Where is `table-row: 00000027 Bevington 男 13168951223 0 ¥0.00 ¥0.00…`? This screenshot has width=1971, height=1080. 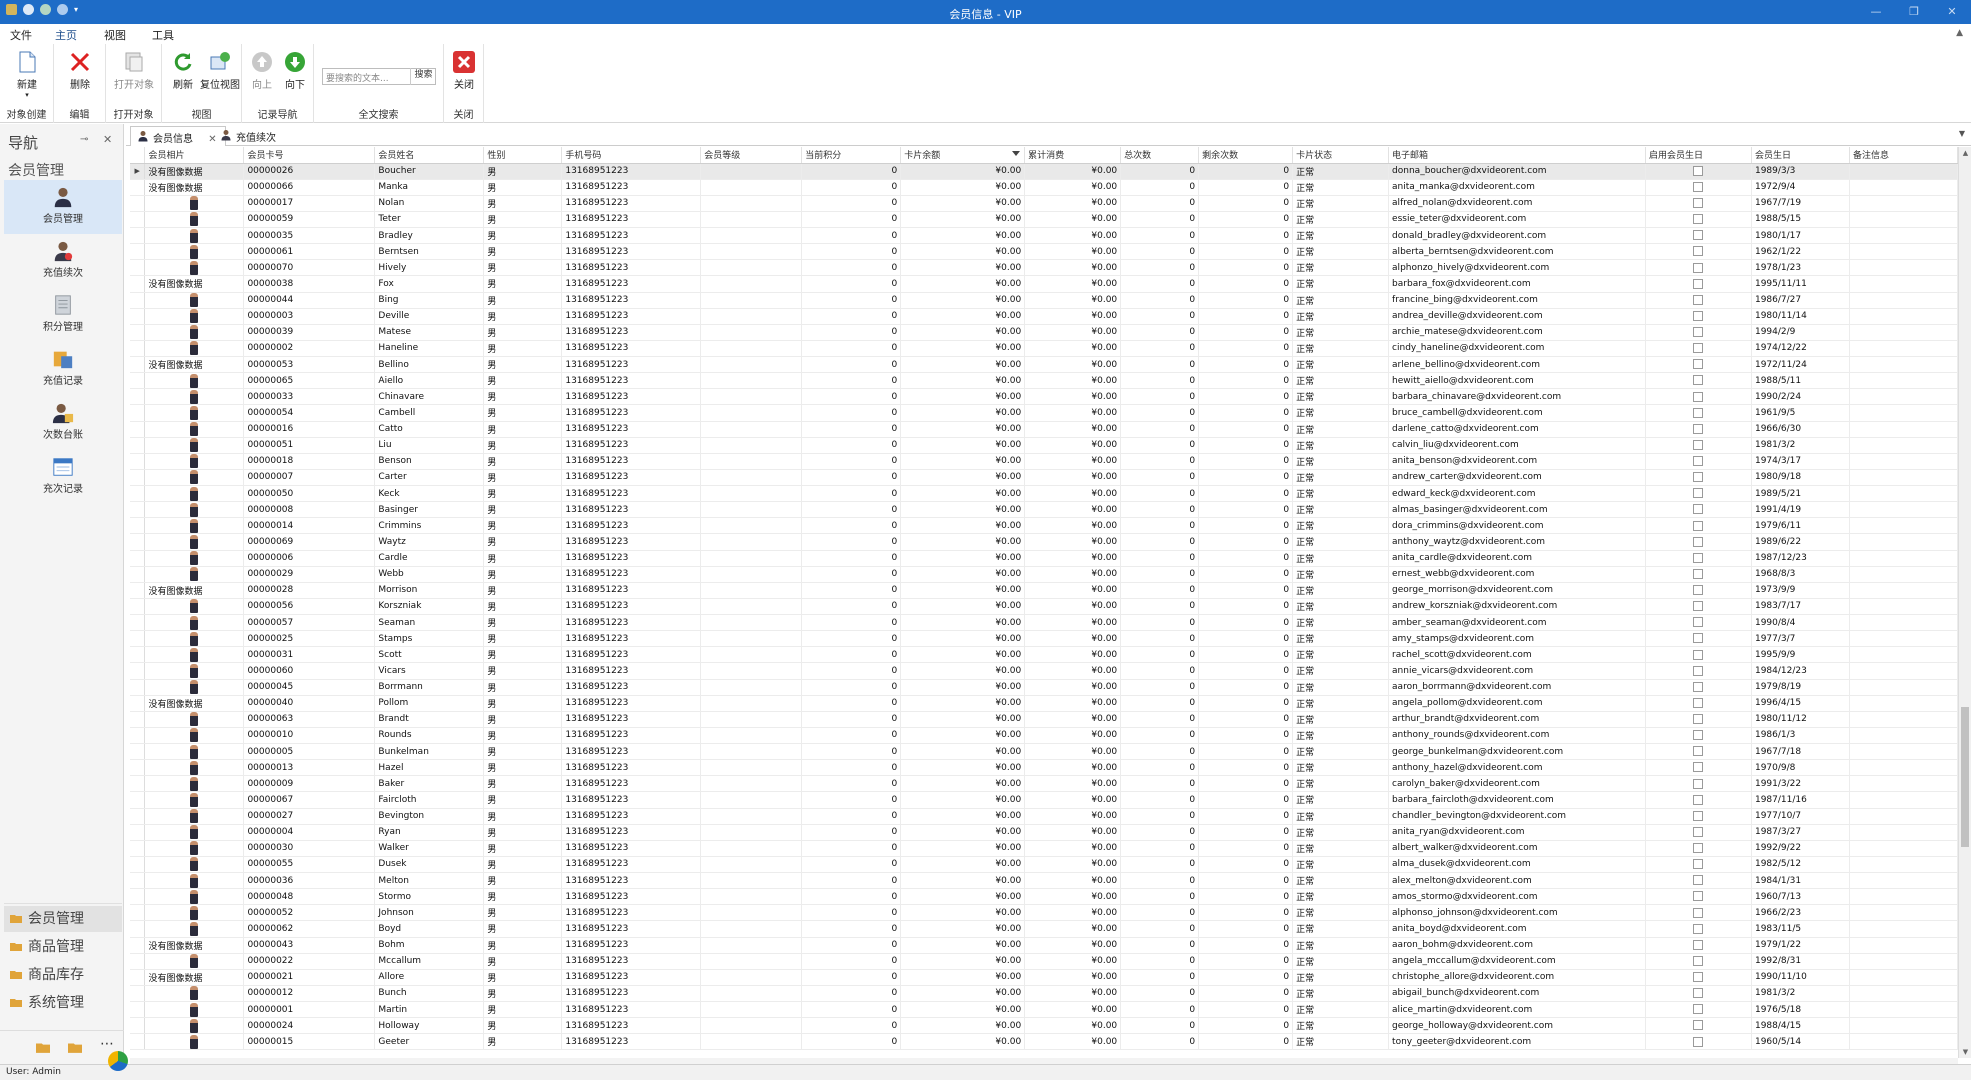 table-row: 00000027 Bevington 男 13168951223 0 ¥0.00 ¥0.00… is located at coordinates (1044, 816).